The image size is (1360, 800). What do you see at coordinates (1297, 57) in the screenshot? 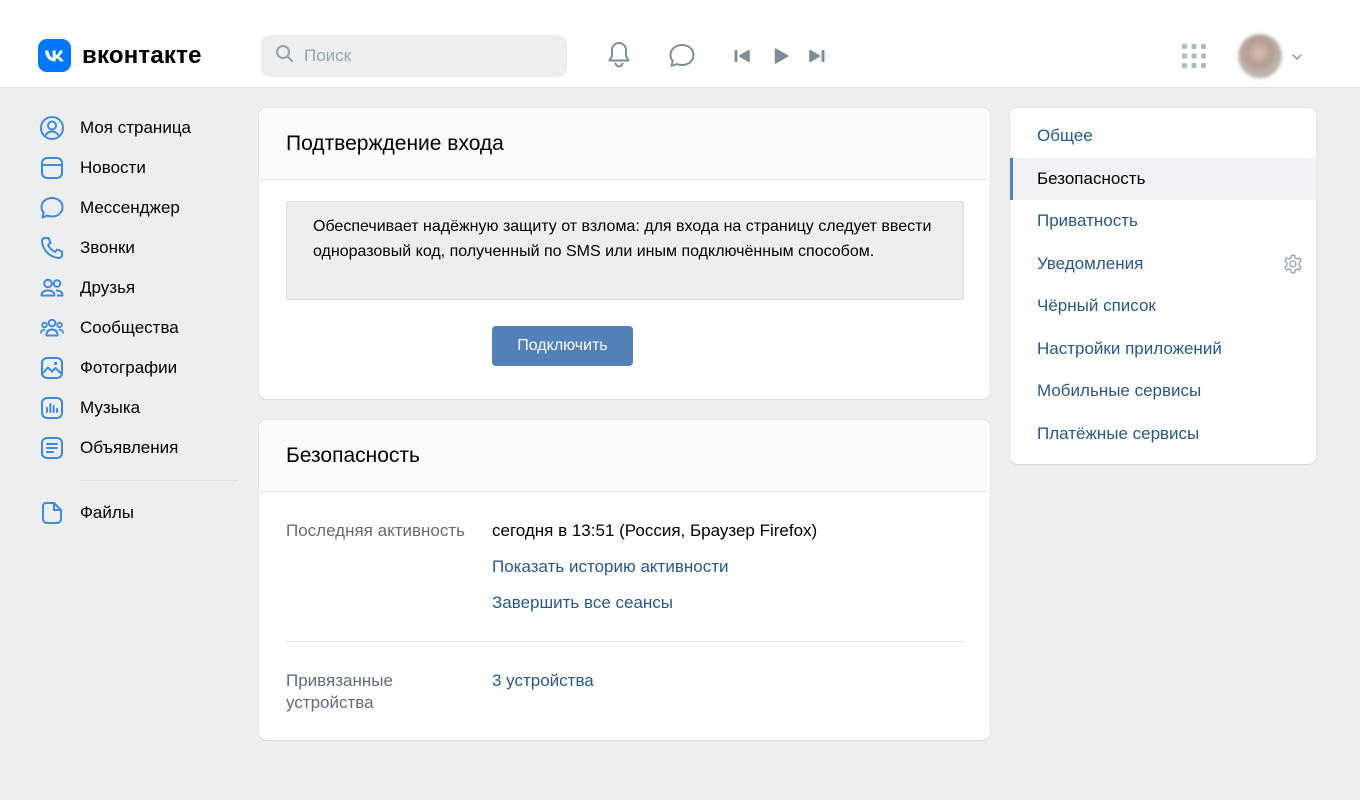
I see `chevron-down-icon` at bounding box center [1297, 57].